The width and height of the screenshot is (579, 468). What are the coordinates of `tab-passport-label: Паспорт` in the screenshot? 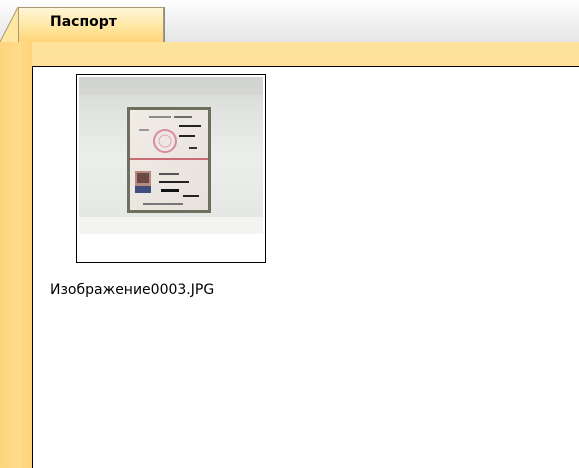 It's located at (83, 22).